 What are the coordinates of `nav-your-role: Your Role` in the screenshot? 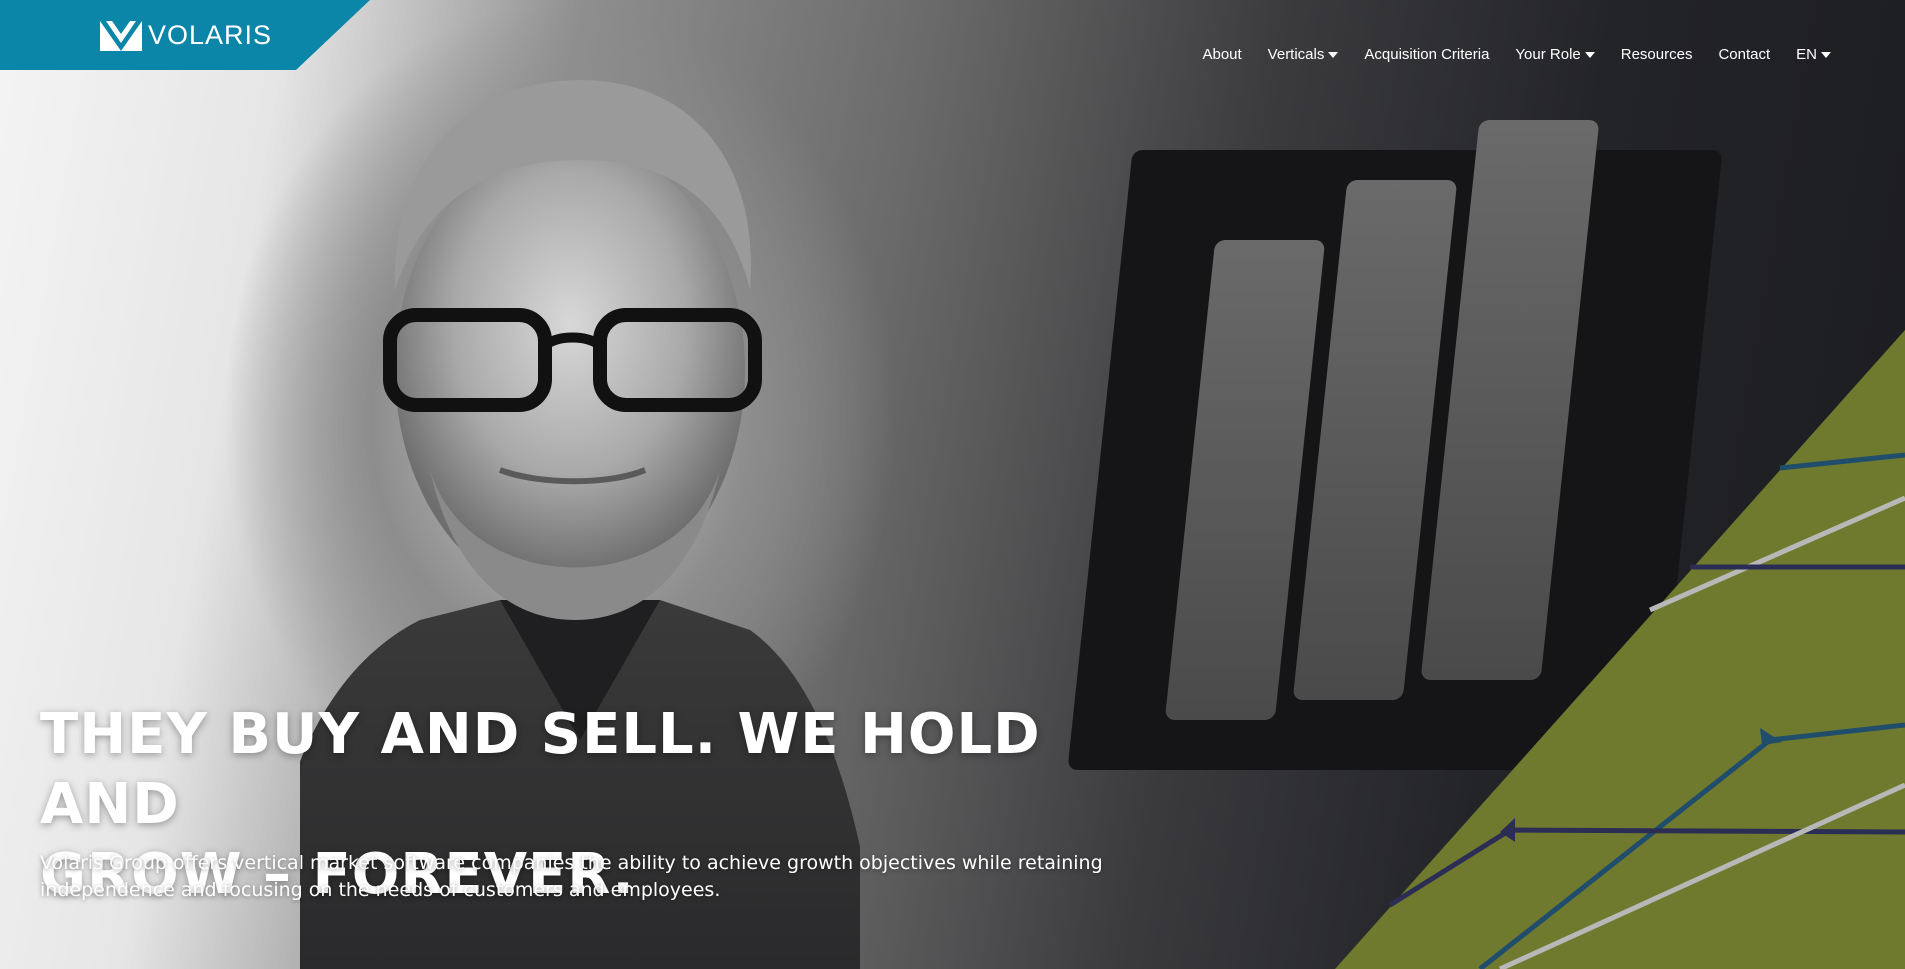 It's located at (1555, 54).